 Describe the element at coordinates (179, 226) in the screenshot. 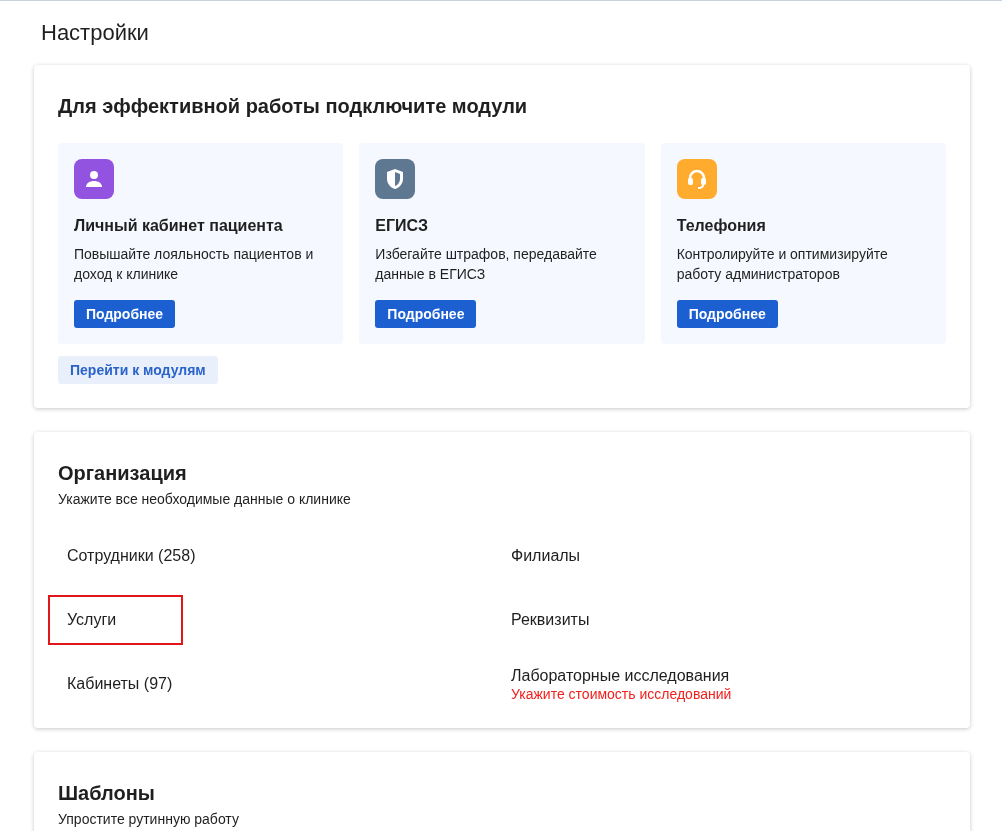

I see `module-title: Личный кабинет пациента` at that location.